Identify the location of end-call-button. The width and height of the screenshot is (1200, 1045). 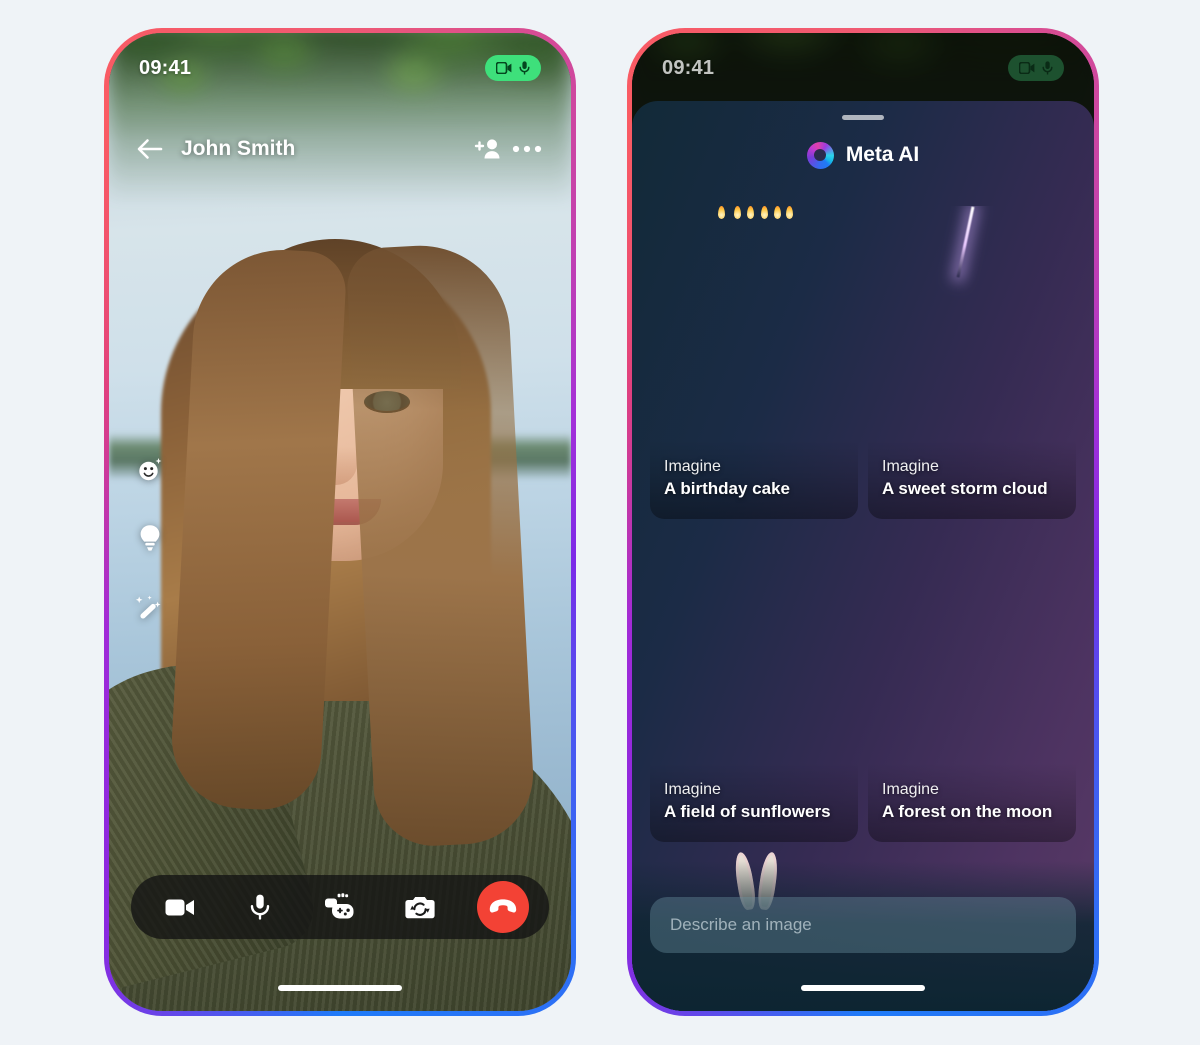
(503, 907).